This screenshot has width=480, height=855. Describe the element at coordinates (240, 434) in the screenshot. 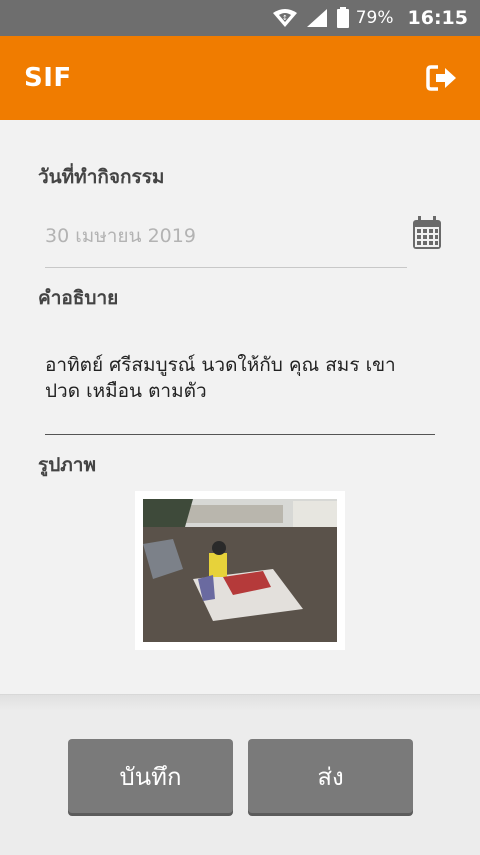

I see `description-underline` at that location.